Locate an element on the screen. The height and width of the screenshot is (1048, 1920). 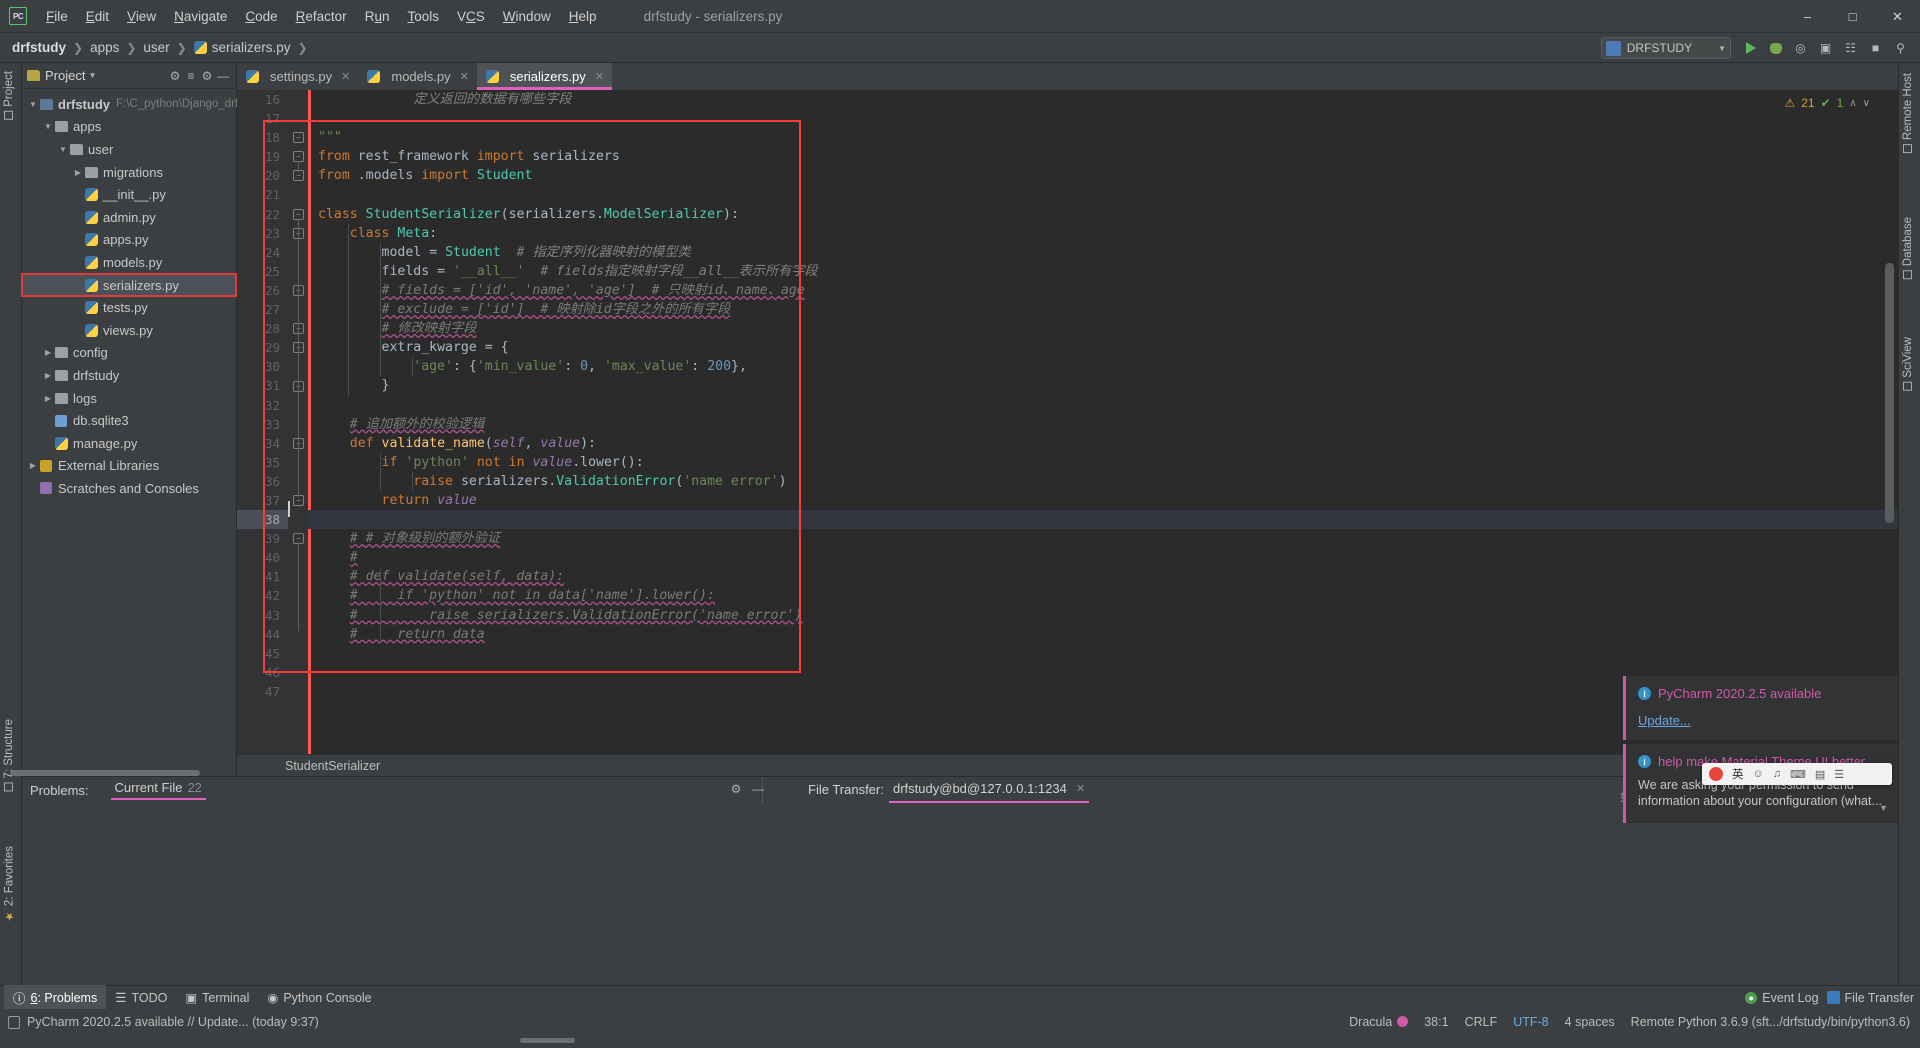
panel-settings-gear-icon: ⚙ is located at coordinates (736, 789).